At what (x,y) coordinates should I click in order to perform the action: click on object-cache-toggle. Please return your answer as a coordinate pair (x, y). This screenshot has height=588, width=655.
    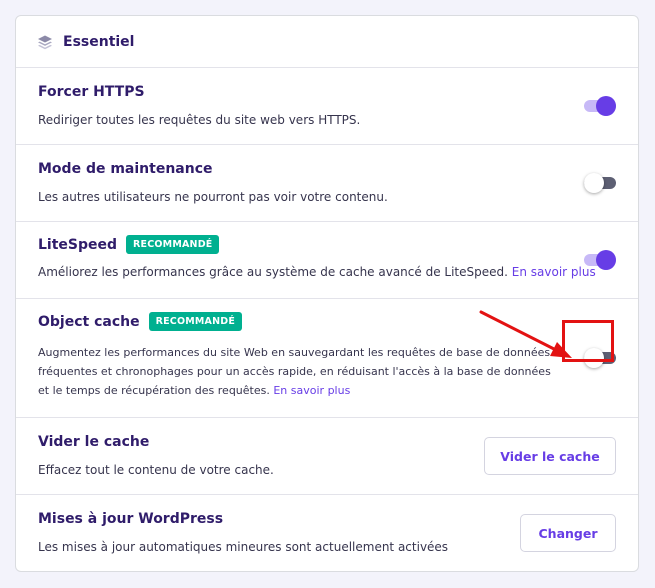
    Looking at the image, I should click on (600, 358).